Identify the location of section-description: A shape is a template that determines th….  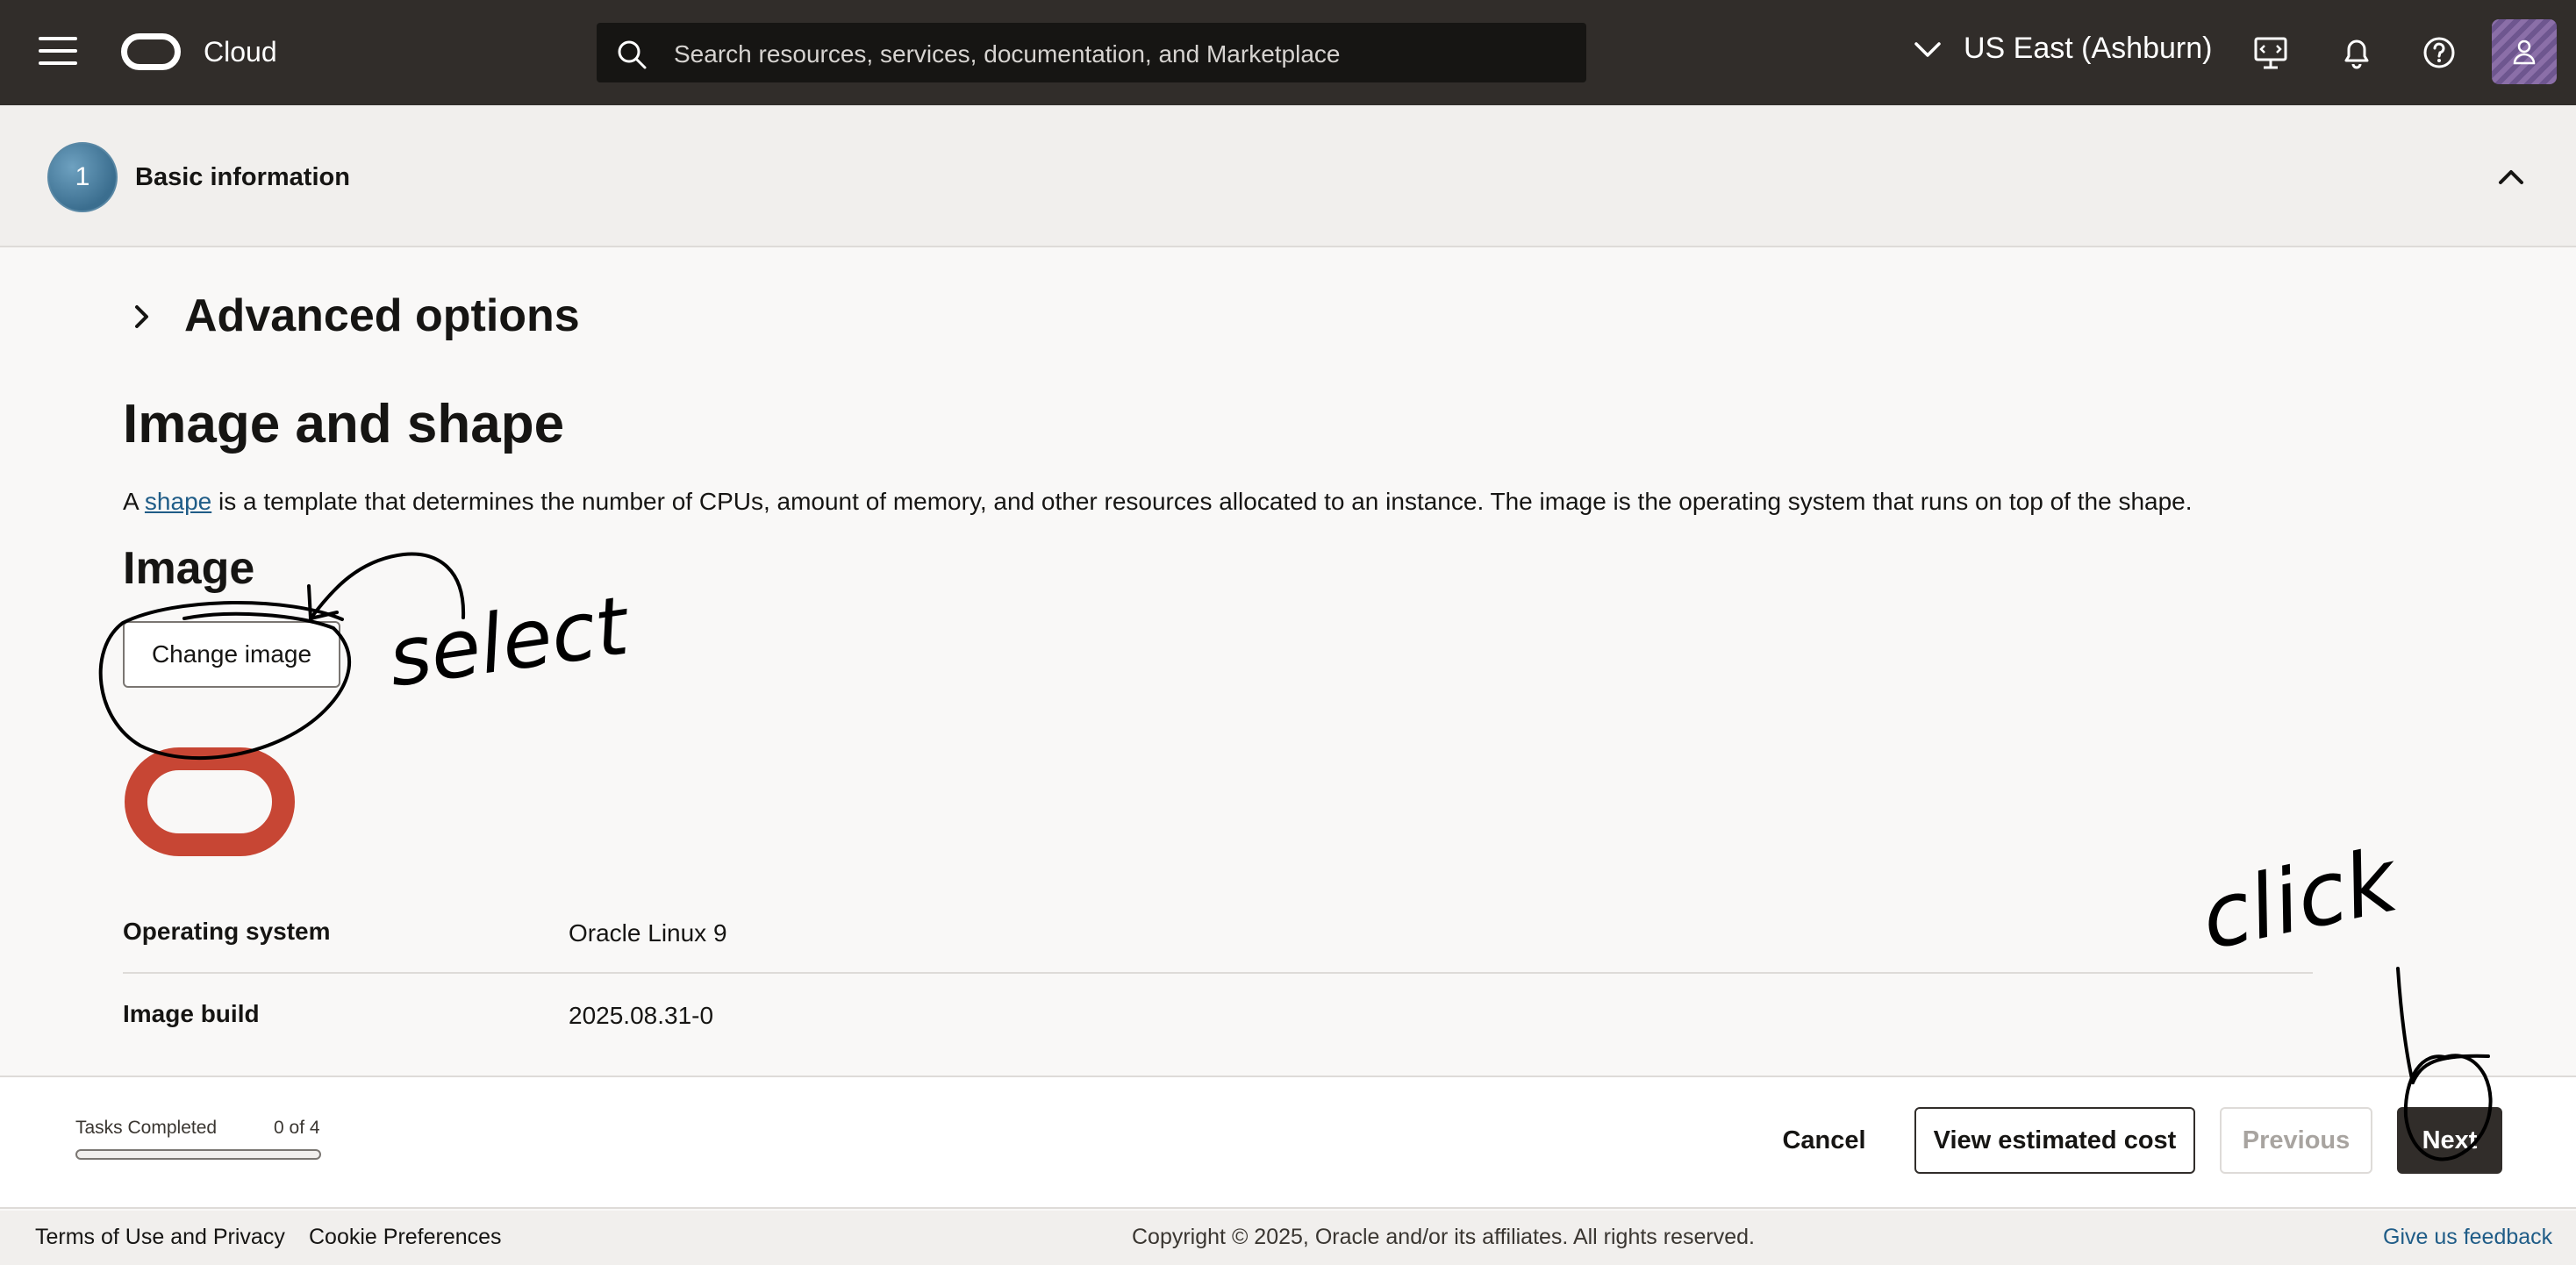
(1158, 502).